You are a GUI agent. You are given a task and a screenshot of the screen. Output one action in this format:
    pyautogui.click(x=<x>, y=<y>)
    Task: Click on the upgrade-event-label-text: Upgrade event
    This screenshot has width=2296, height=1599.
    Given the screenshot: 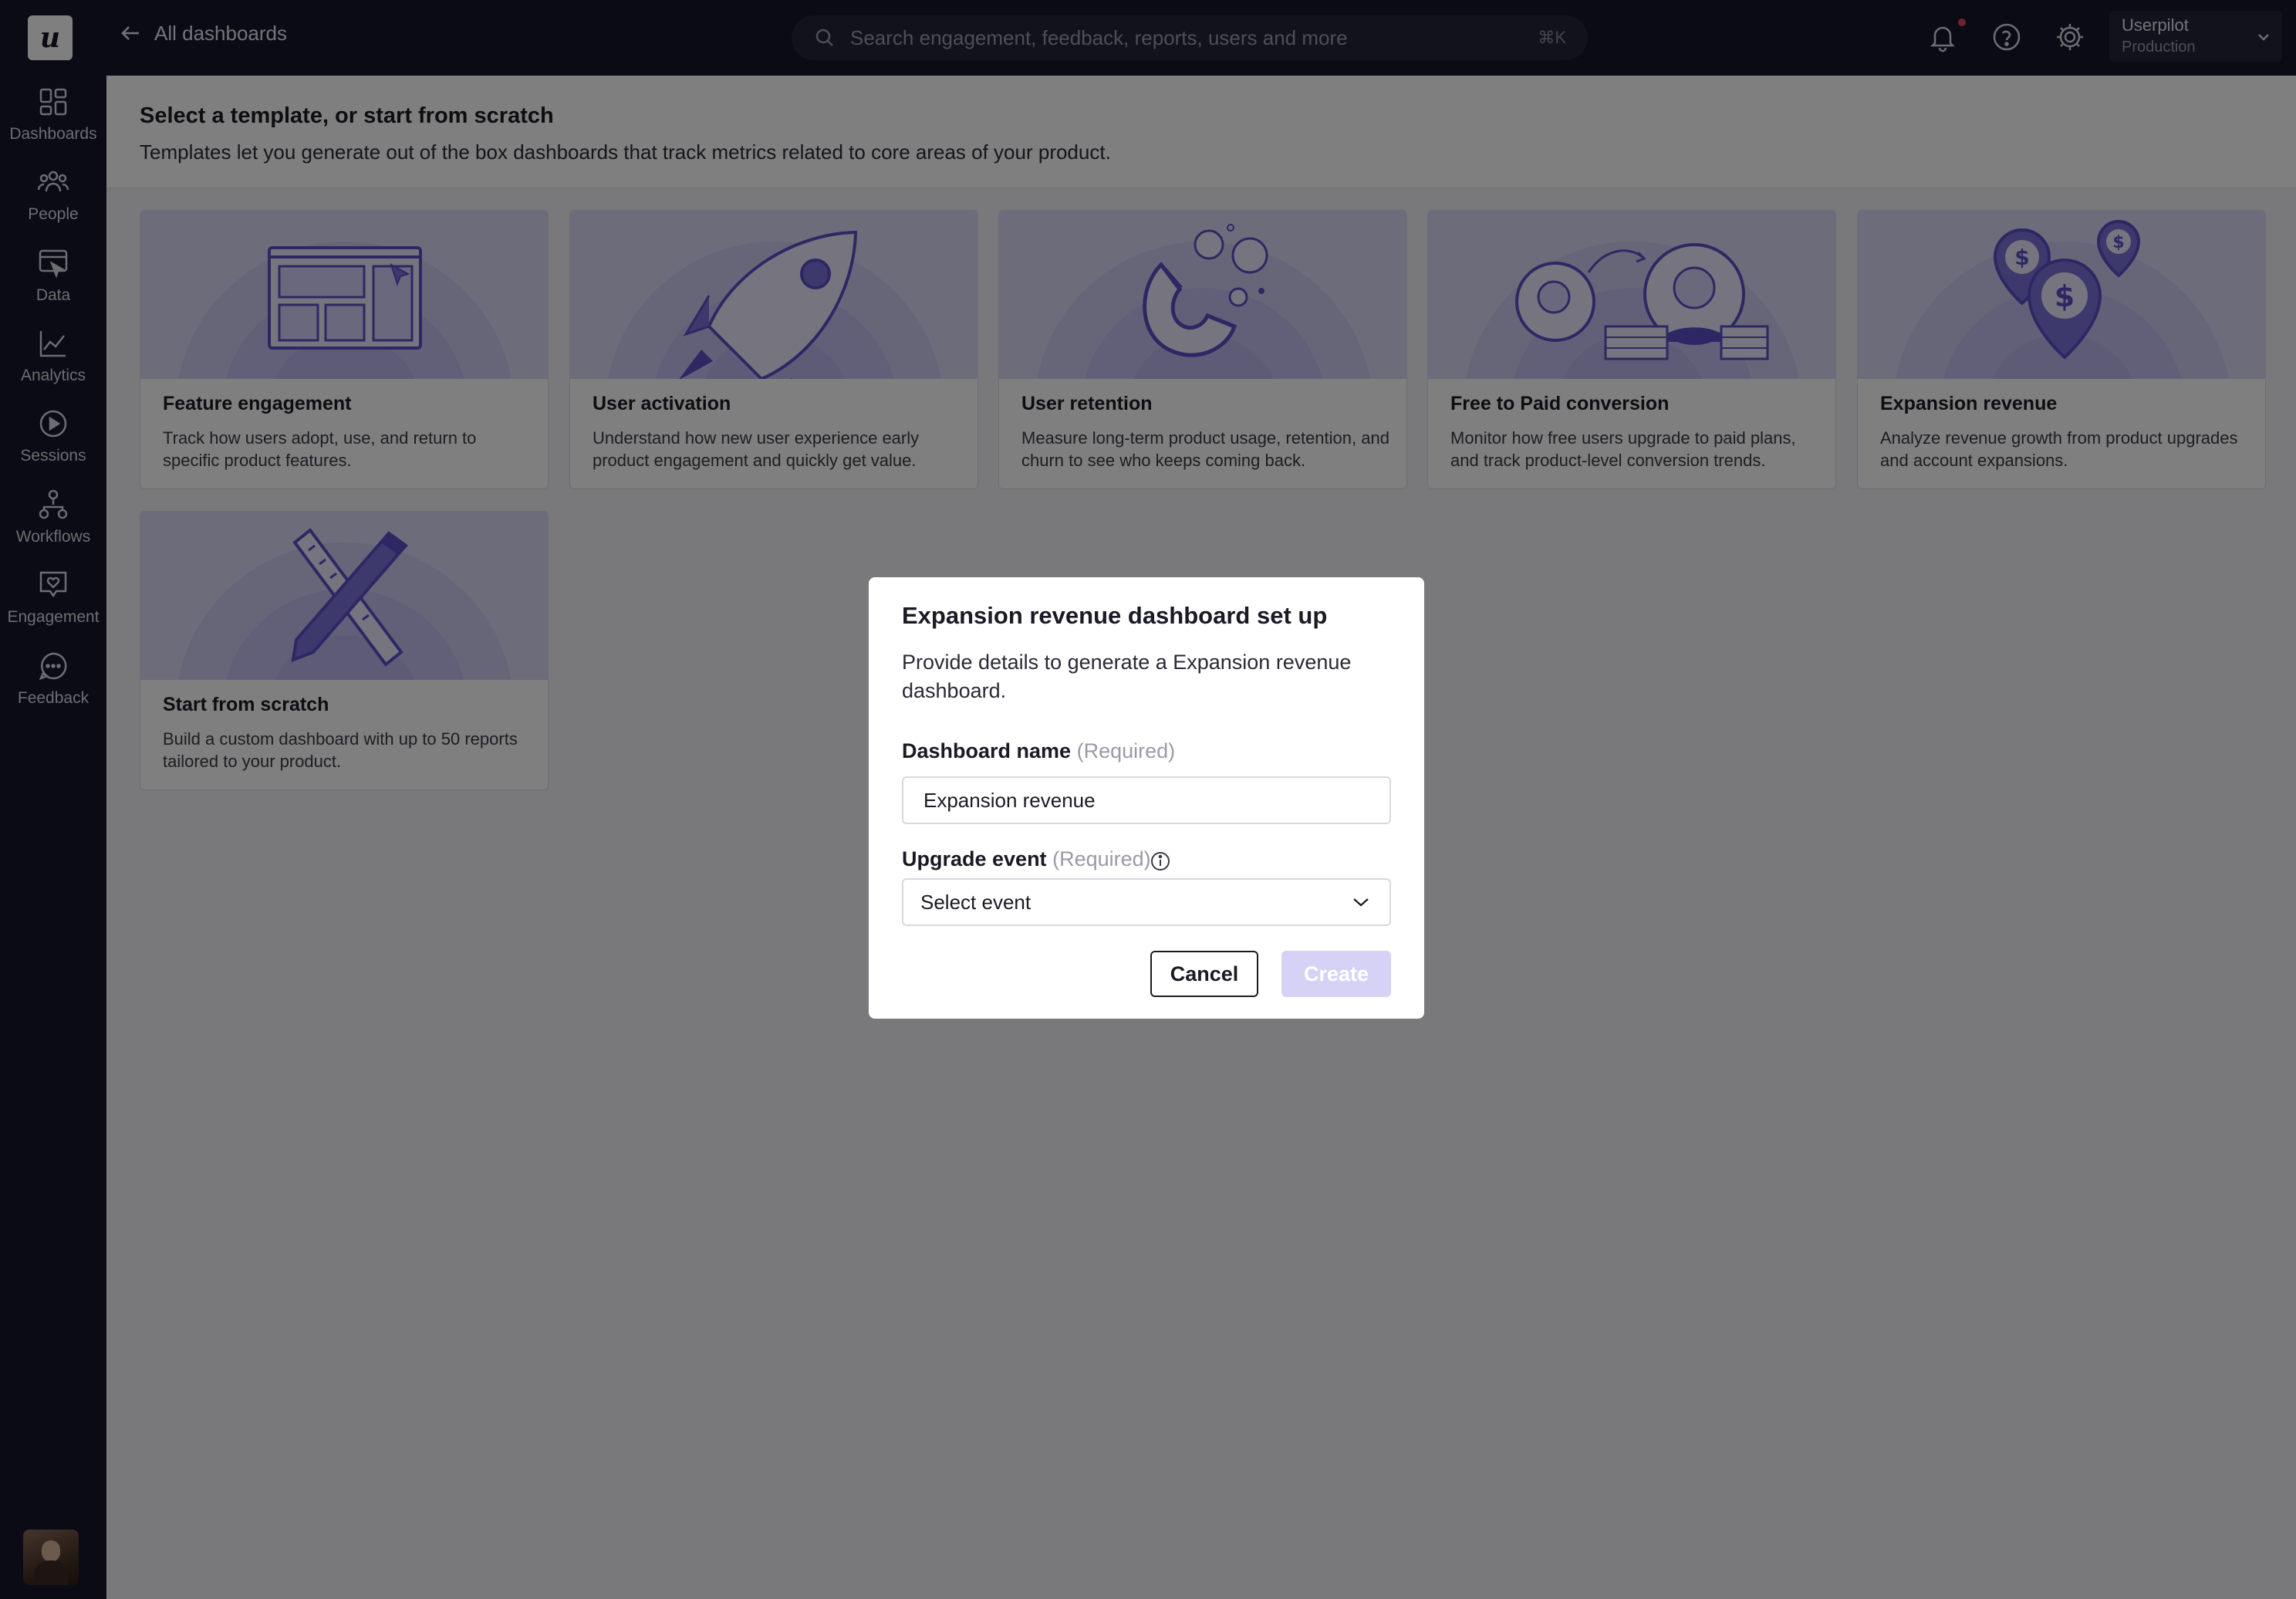 What is the action you would take?
    pyautogui.click(x=974, y=859)
    